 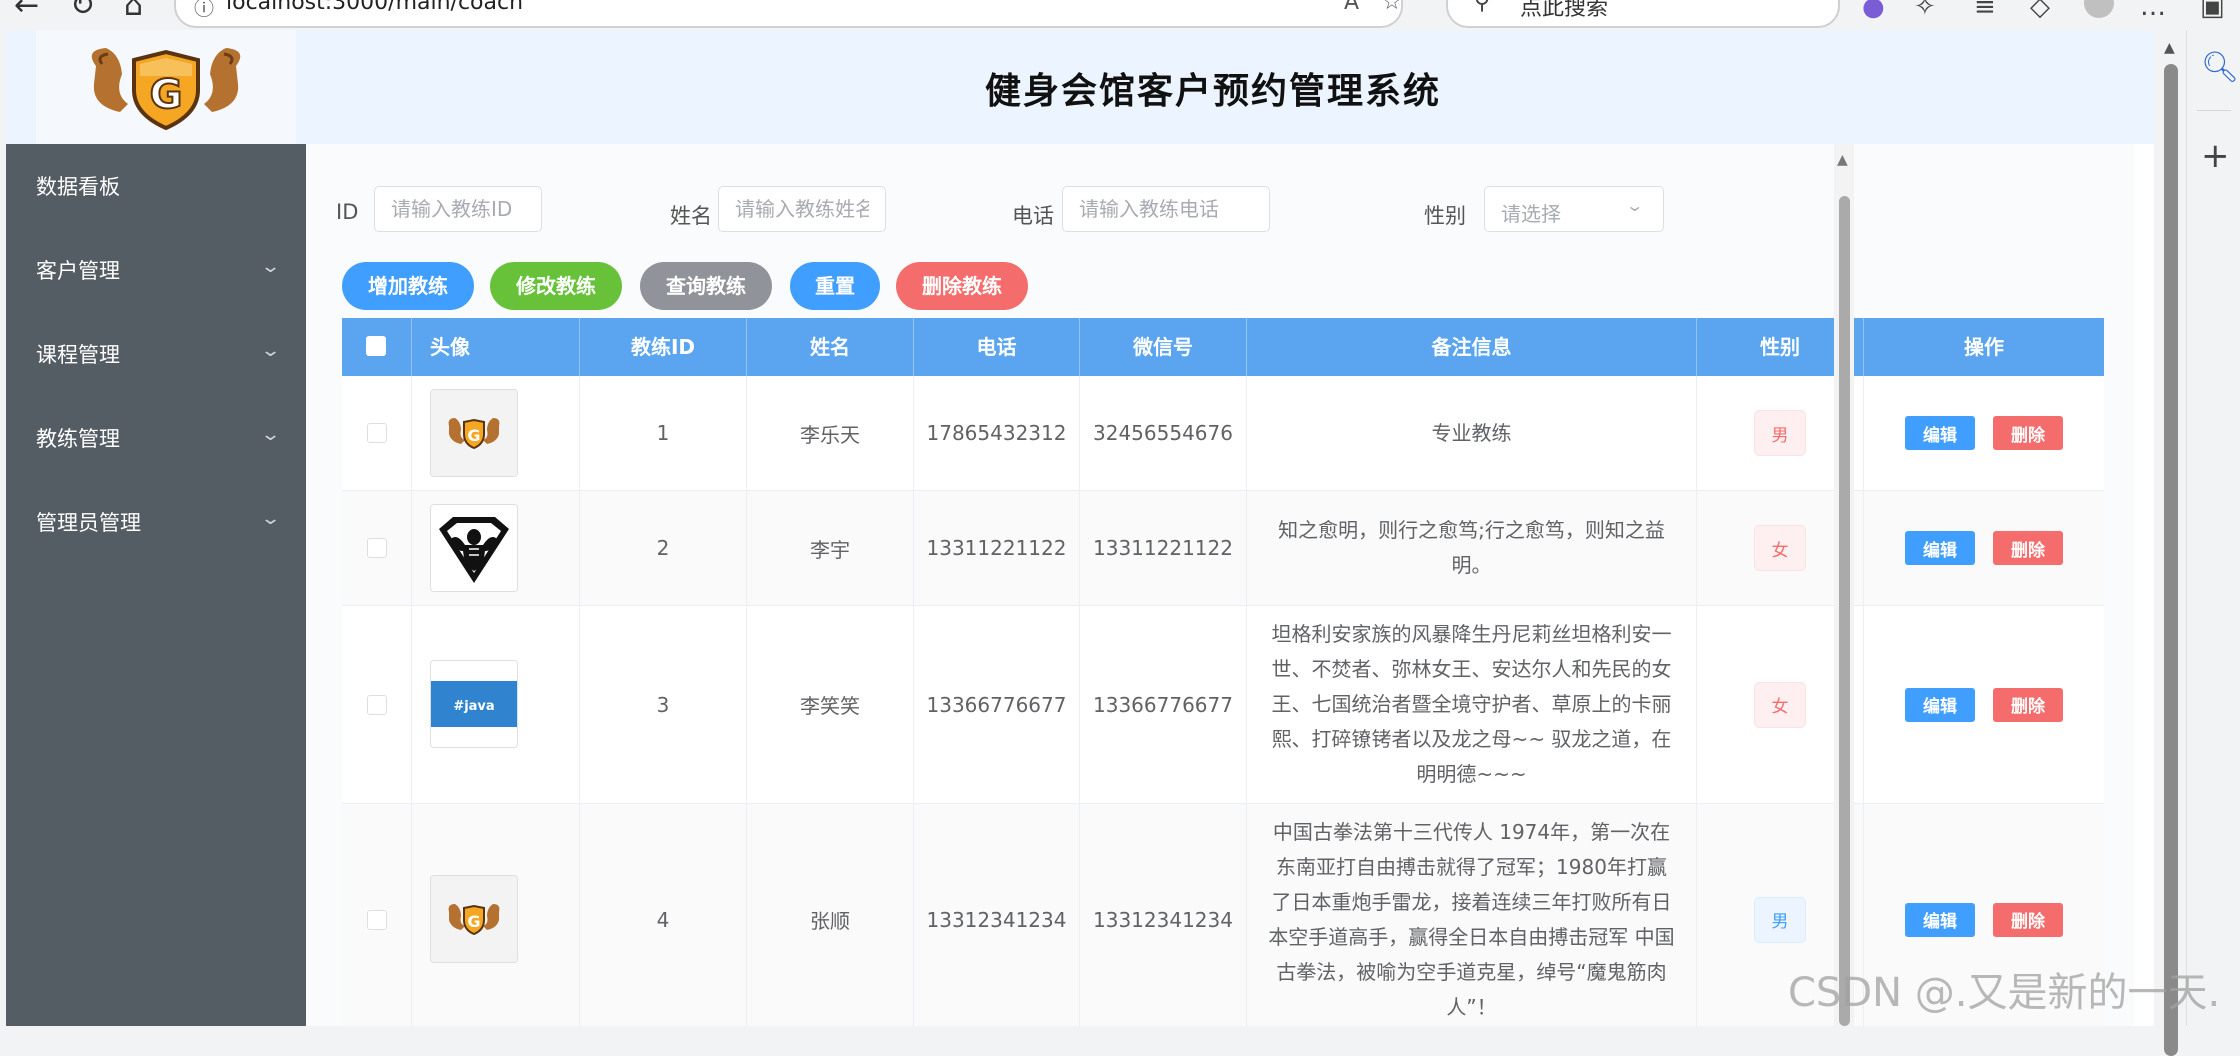 I want to click on browser-side-panel: 🔍︎ +, so click(x=2213, y=528).